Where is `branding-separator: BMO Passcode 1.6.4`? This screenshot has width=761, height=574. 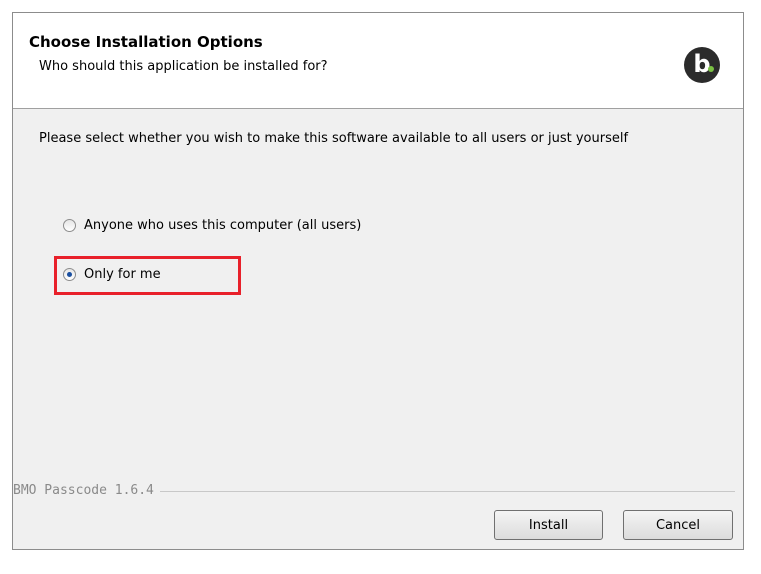 branding-separator: BMO Passcode 1.6.4 is located at coordinates (378, 491).